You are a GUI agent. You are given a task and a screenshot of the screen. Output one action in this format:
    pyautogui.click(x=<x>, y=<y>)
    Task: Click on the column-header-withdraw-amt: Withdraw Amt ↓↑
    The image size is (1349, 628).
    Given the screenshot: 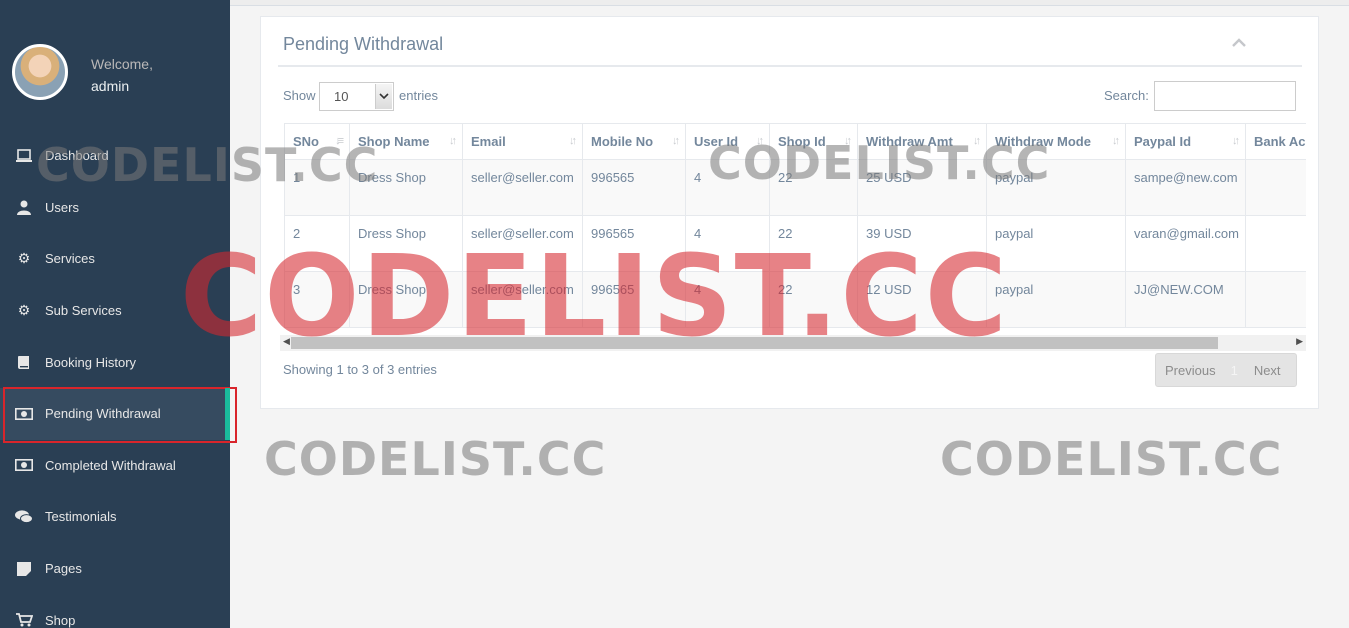 What is the action you would take?
    pyautogui.click(x=922, y=141)
    